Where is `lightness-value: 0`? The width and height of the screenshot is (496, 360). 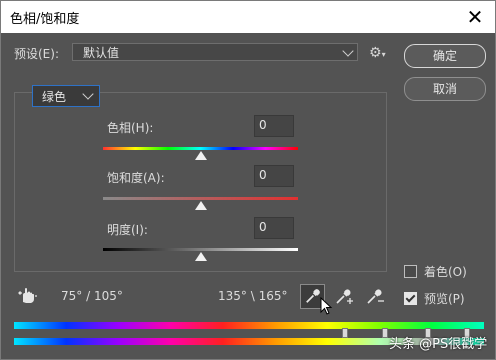
lightness-value: 0 is located at coordinates (263, 227).